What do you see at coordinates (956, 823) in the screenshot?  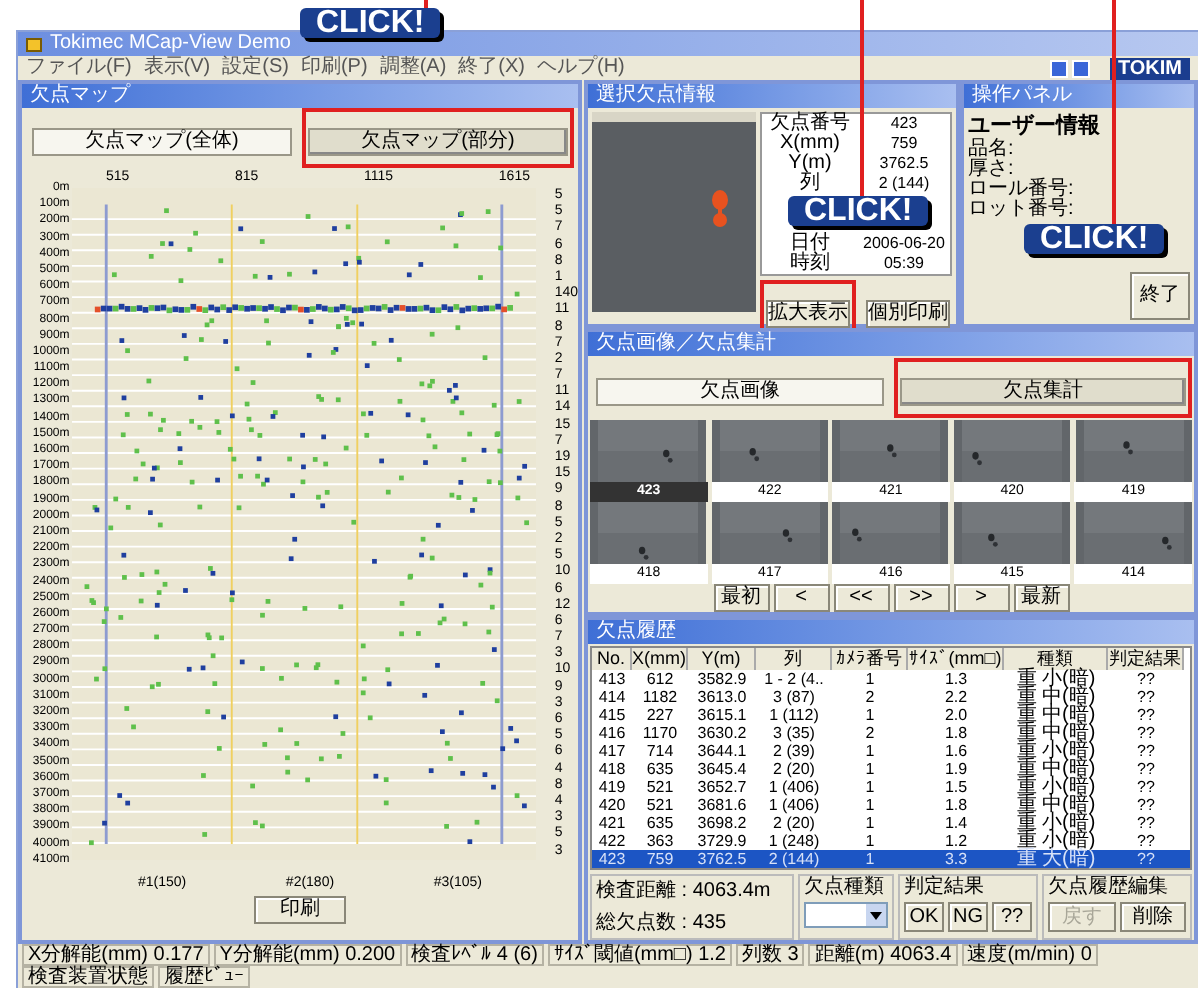 I see `table-cell-text: 1.4` at bounding box center [956, 823].